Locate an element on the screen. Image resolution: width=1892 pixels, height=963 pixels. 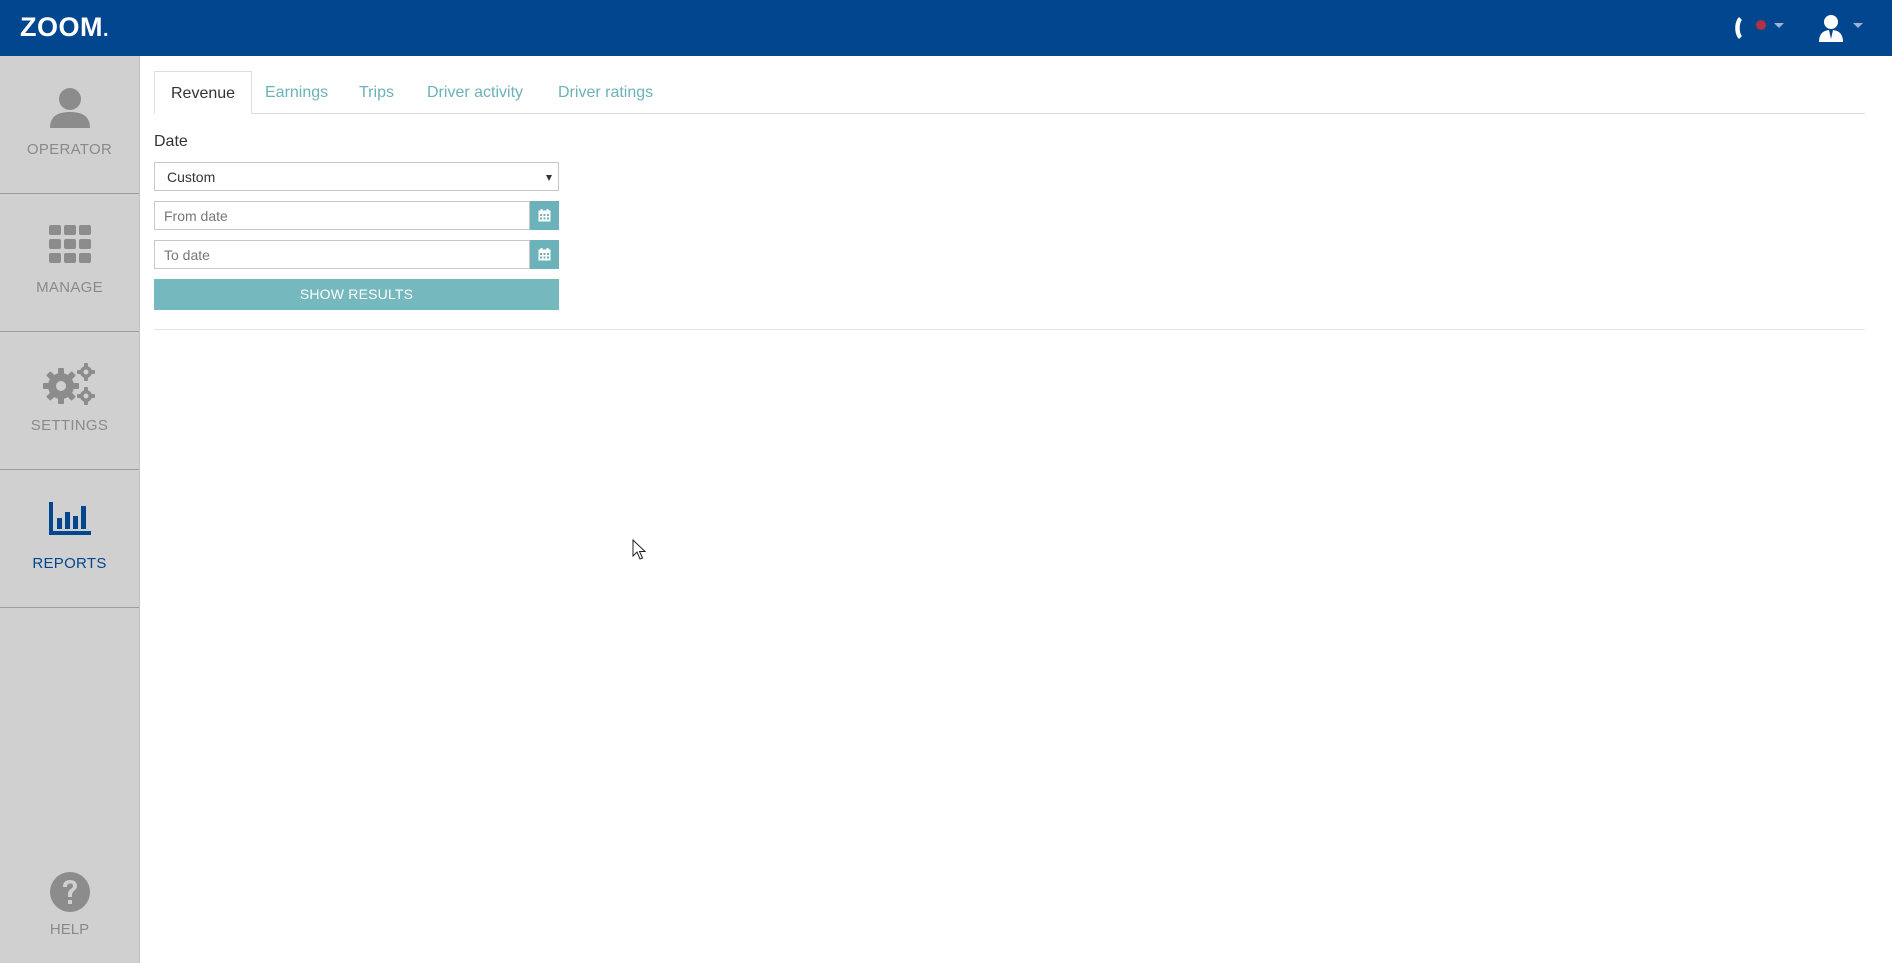
show-results-button: SHOW RESULTS is located at coordinates (356, 294).